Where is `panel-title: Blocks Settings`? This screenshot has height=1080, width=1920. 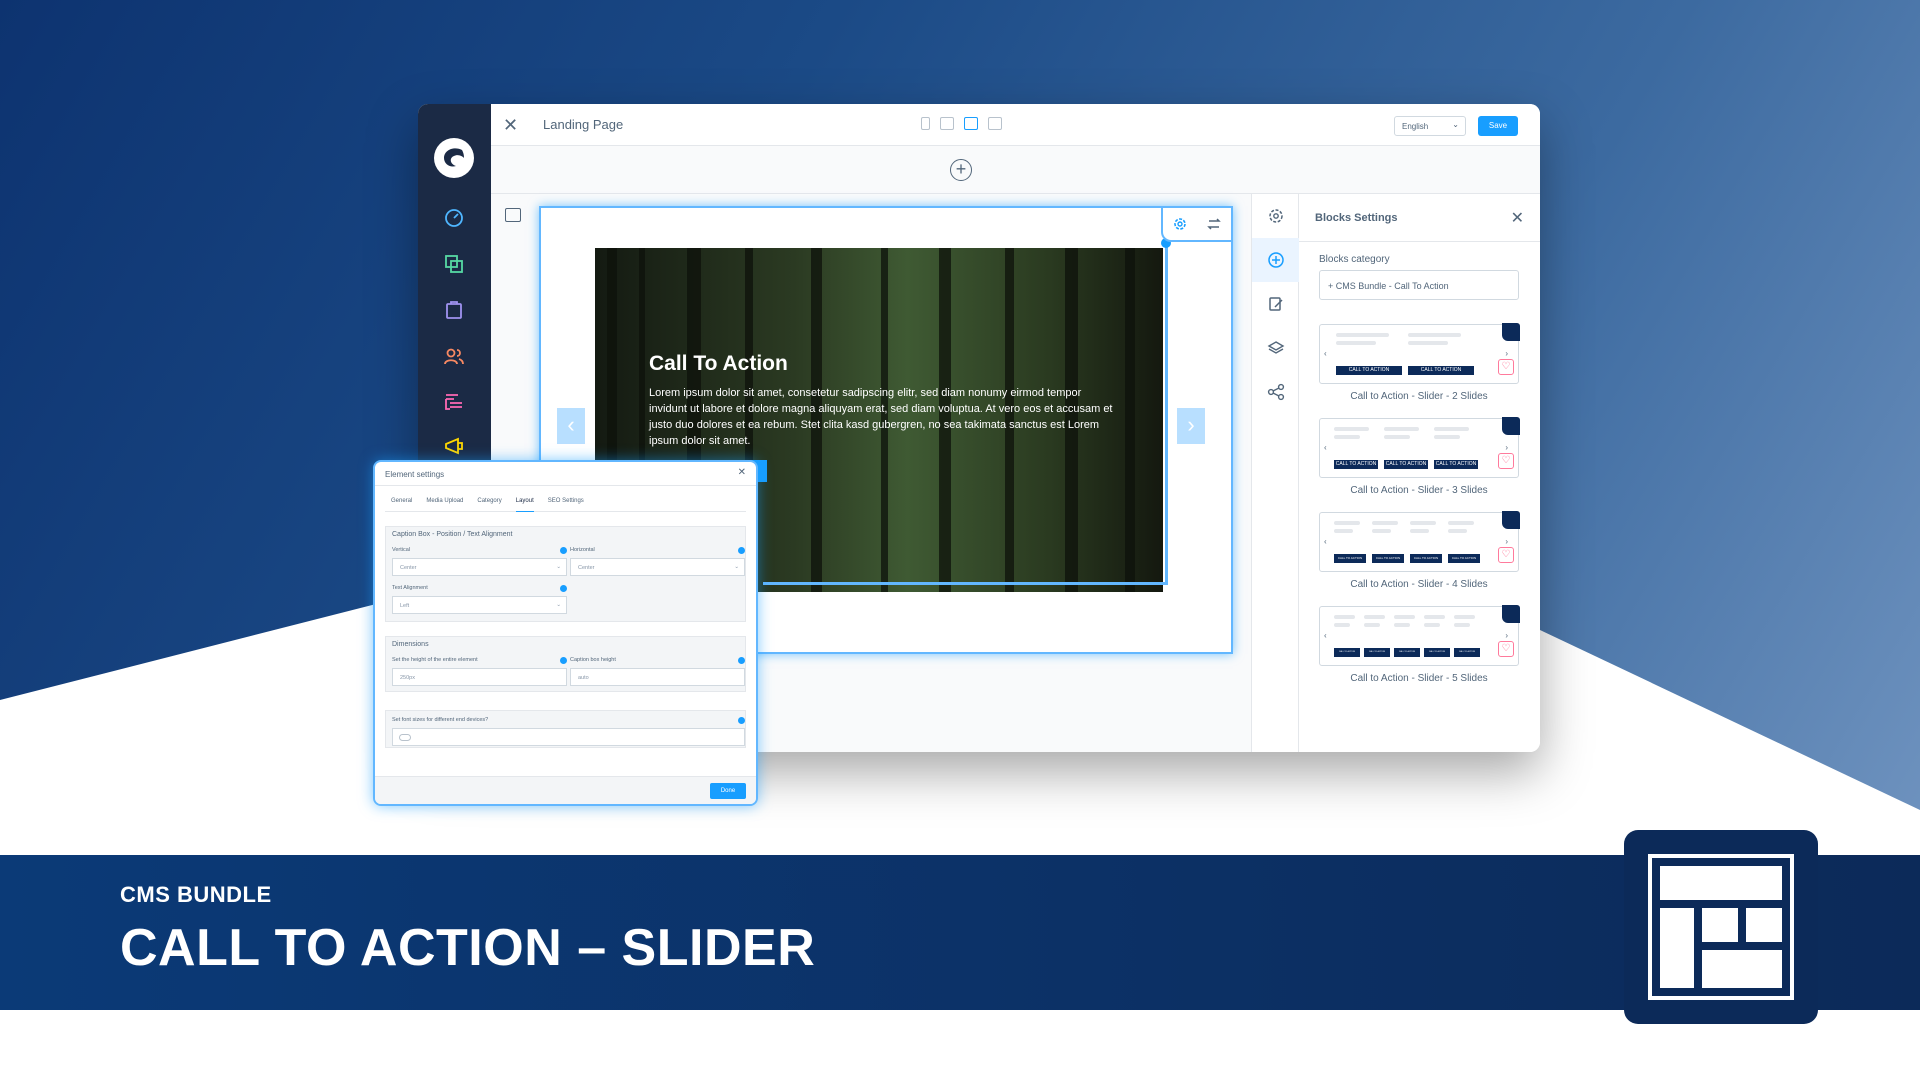 panel-title: Blocks Settings is located at coordinates (1356, 218).